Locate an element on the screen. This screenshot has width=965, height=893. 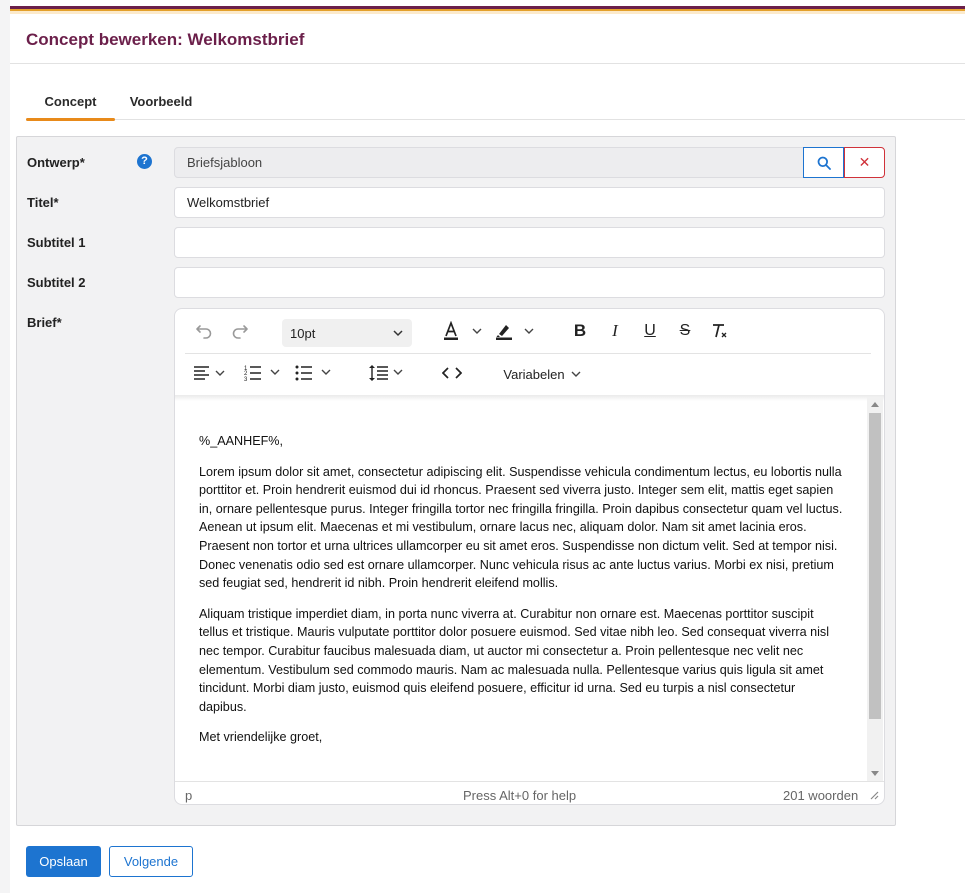
subtitel2-input is located at coordinates (529, 282).